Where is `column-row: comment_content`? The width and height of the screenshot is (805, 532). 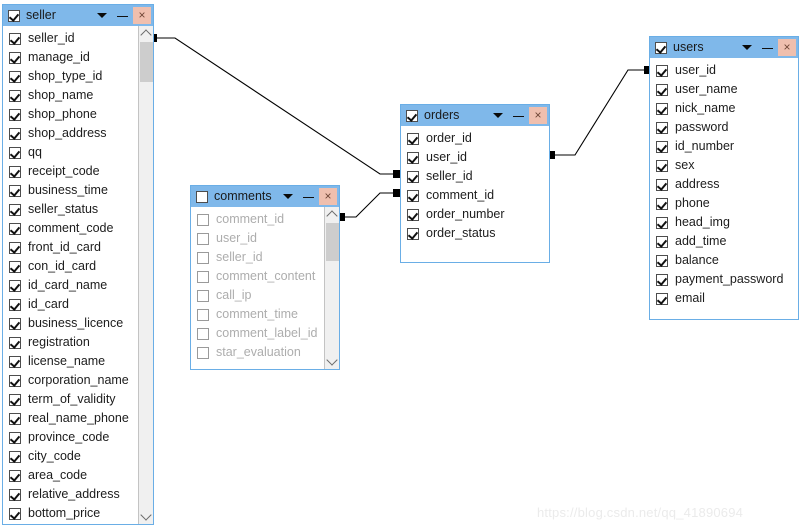
column-row: comment_content is located at coordinates (265, 276).